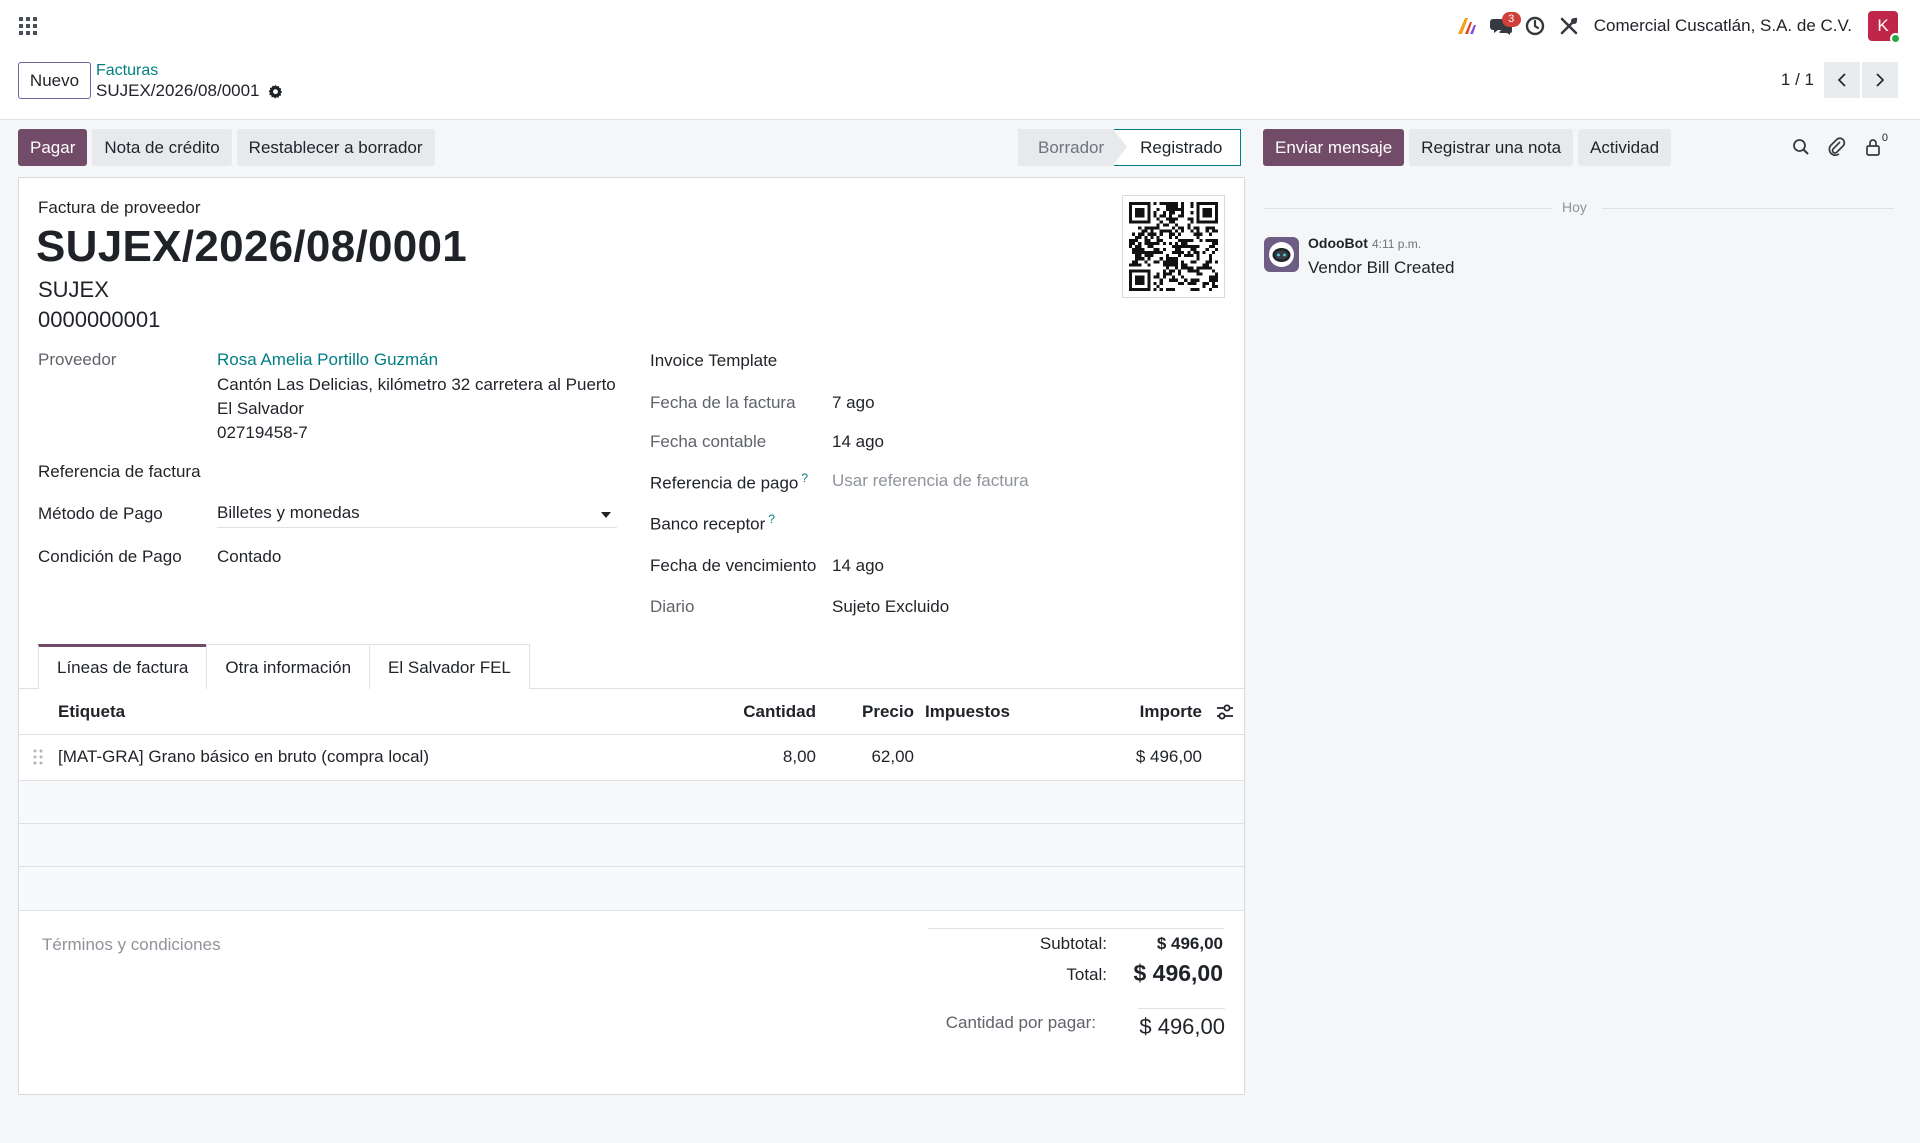 The image size is (1920, 1143). Describe the element at coordinates (178, 90) in the screenshot. I see `breadcrumb-current-label: SUJEX/2026/08/0001` at that location.